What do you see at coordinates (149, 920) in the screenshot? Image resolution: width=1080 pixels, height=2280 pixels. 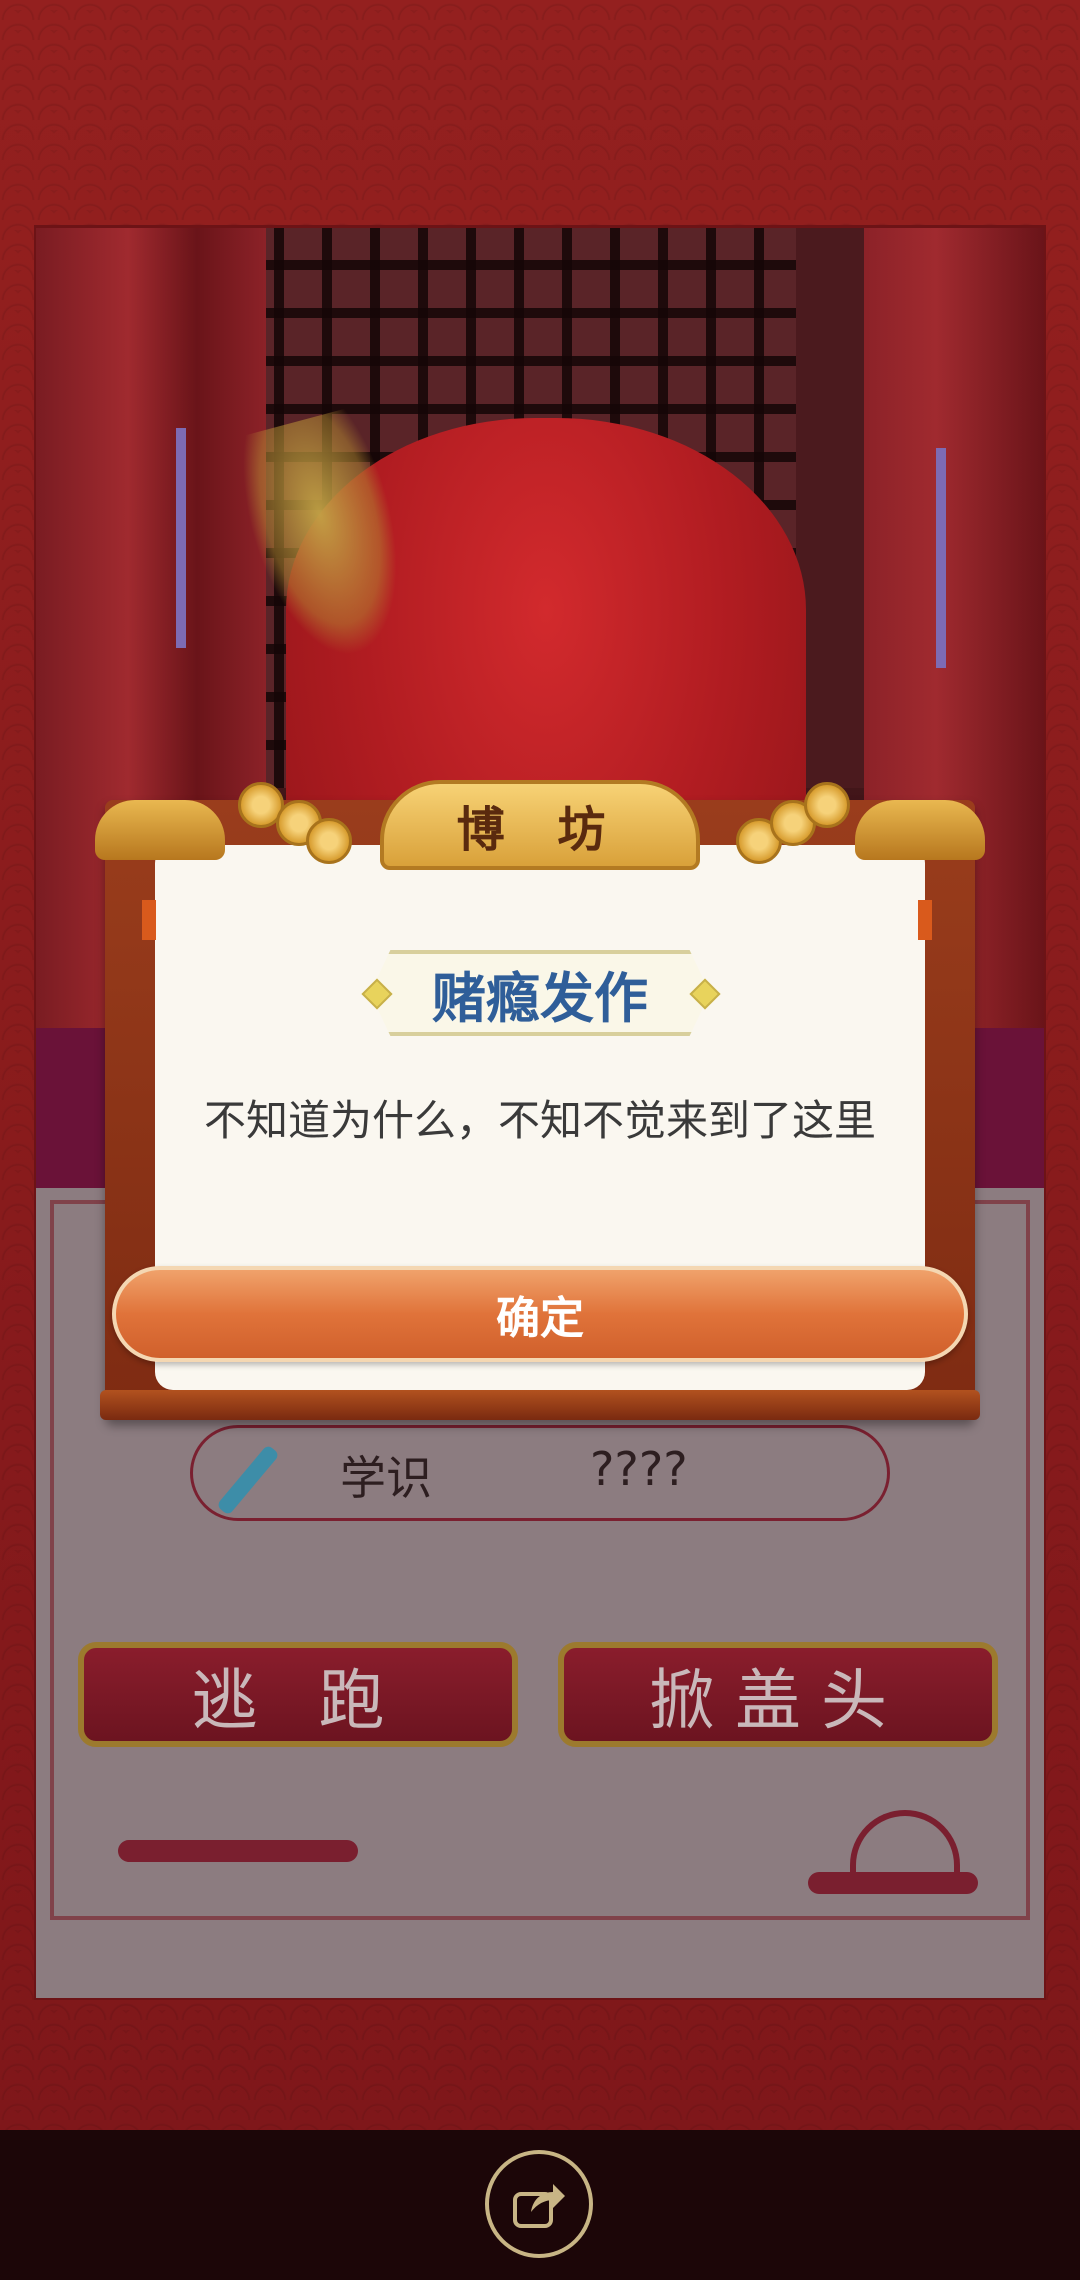 I see `tag-left` at bounding box center [149, 920].